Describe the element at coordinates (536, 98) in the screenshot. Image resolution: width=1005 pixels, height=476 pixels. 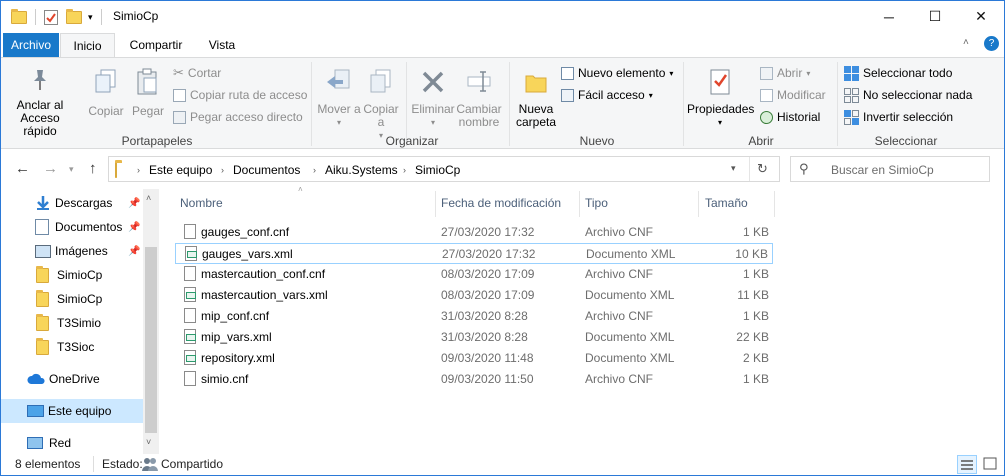
I see `new-folder-button: Nueva carpeta` at that location.